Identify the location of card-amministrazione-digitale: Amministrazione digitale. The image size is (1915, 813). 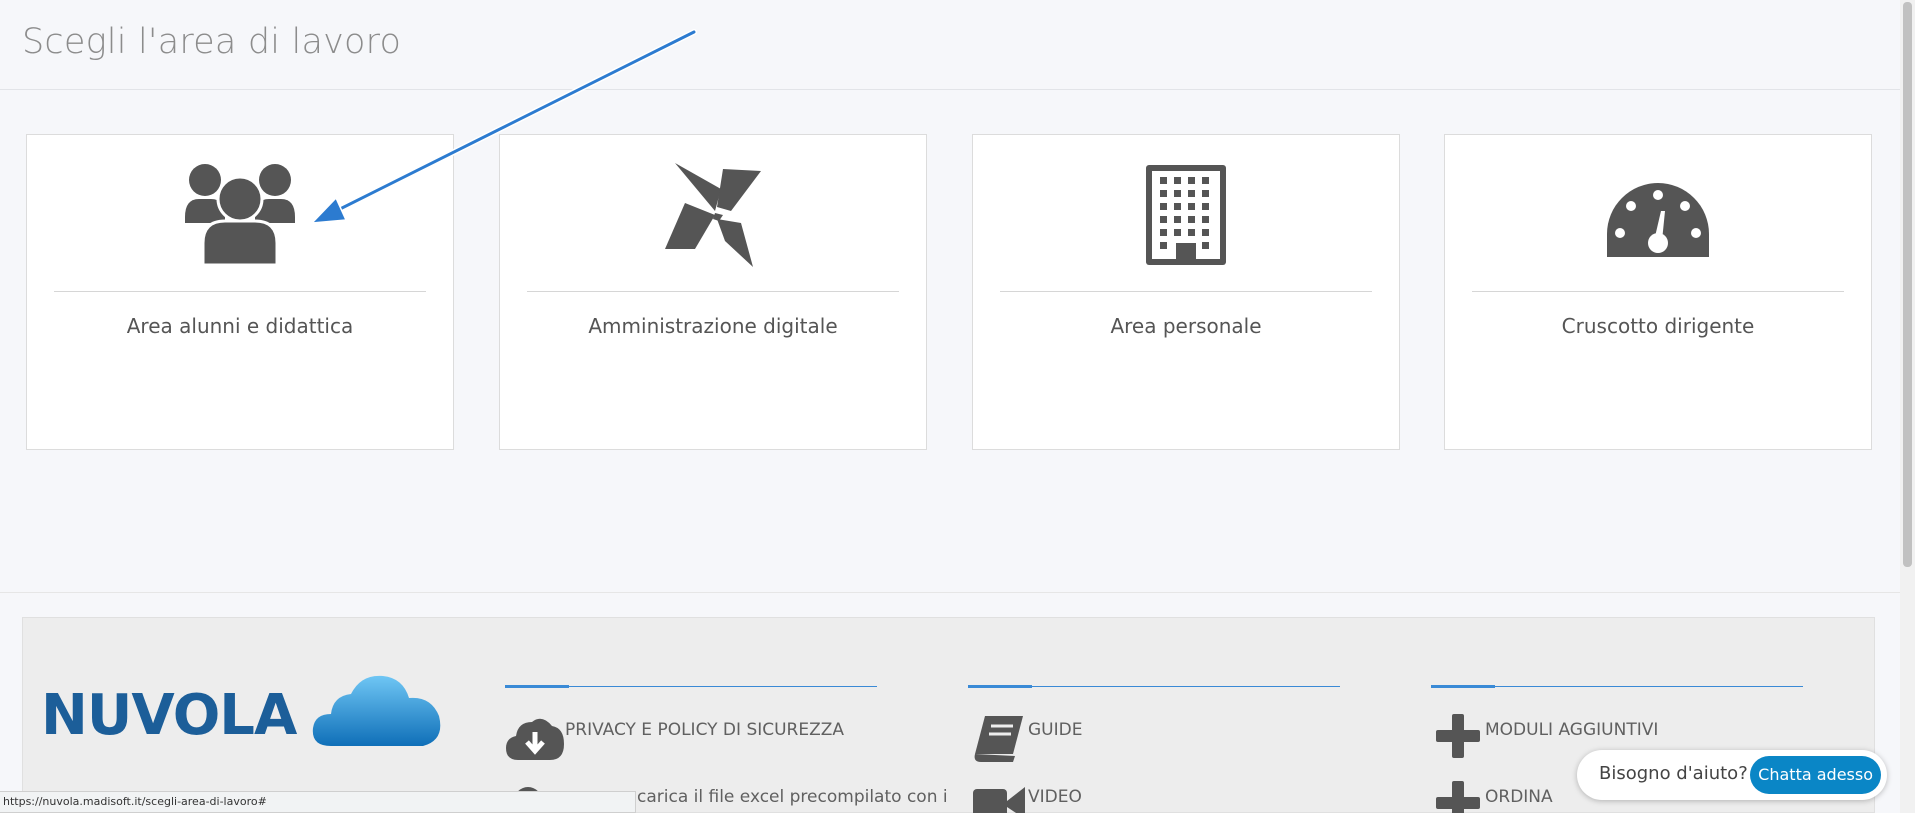
(713, 292).